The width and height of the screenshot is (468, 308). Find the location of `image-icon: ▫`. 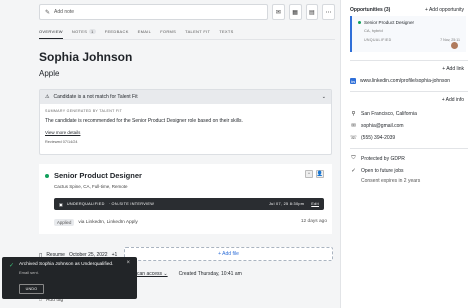

image-icon: ▫ is located at coordinates (309, 174).